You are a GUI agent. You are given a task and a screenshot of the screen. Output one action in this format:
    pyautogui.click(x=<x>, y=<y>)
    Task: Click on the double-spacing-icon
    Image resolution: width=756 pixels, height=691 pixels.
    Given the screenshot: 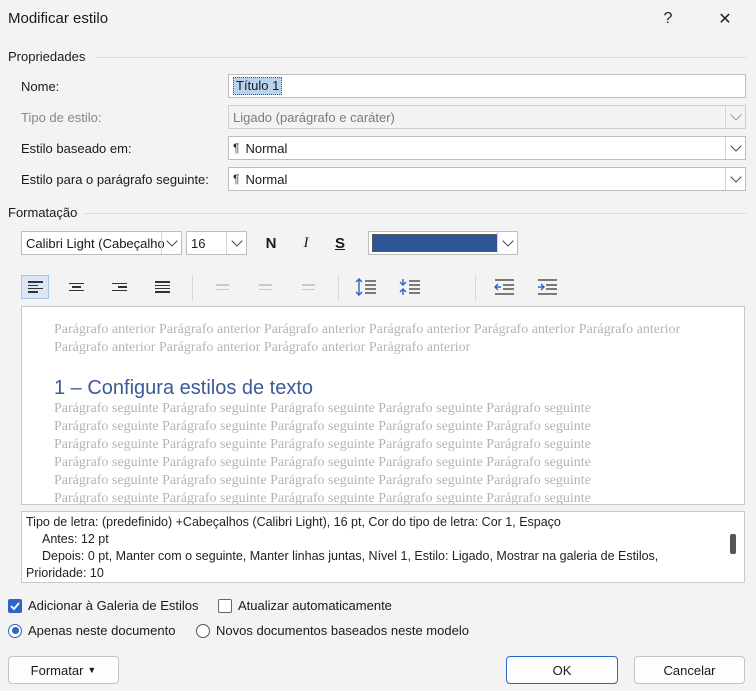 What is the action you would take?
    pyautogui.click(x=308, y=287)
    